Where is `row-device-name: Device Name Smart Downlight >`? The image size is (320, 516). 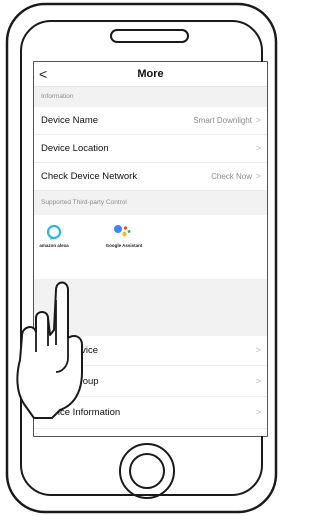
row-device-name: Device Name Smart Downlight > is located at coordinates (150, 121).